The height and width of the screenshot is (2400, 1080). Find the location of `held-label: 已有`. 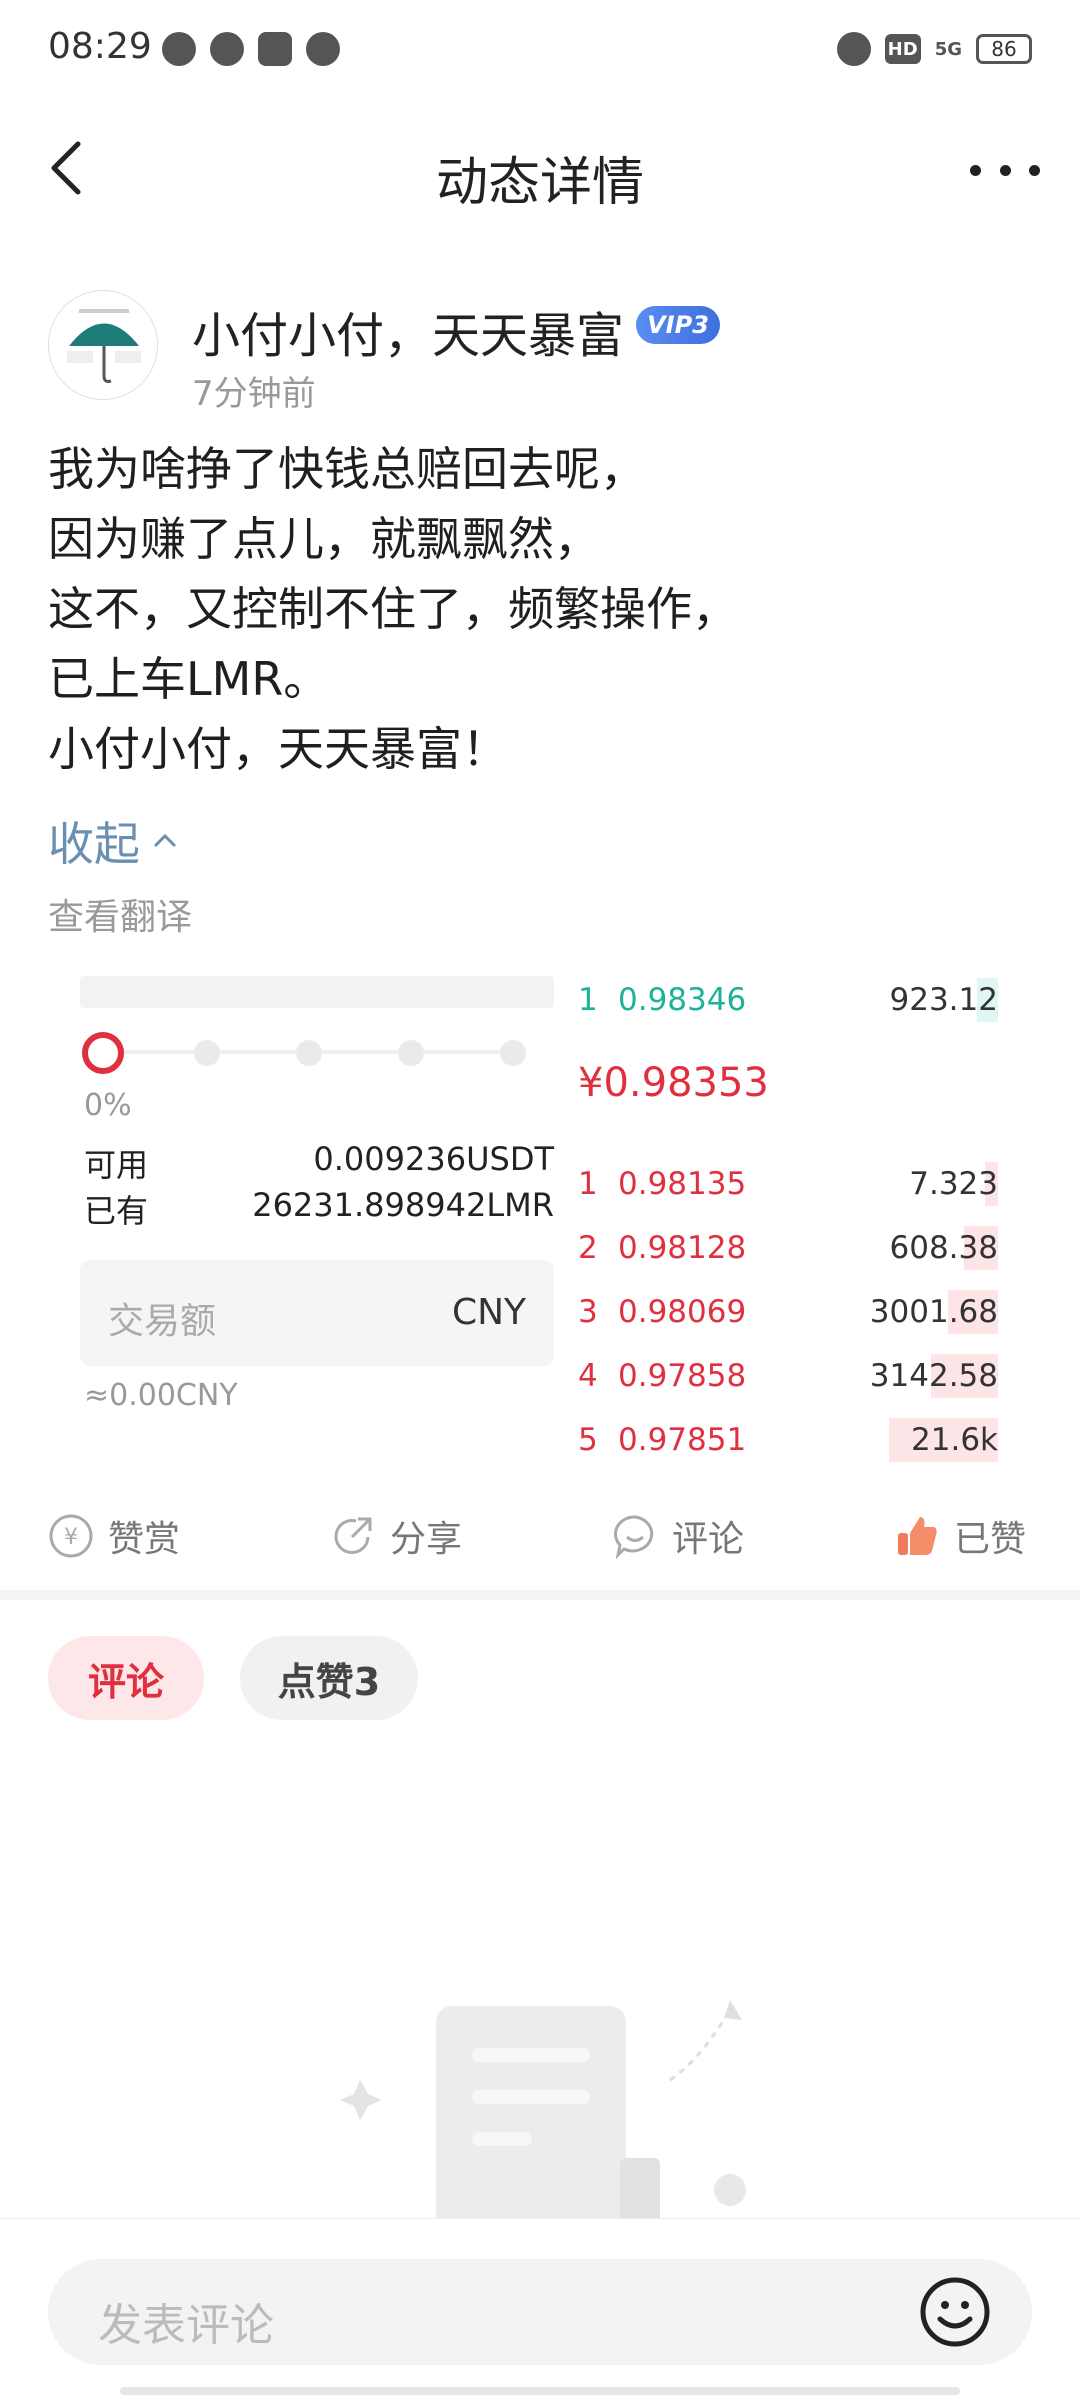

held-label: 已有 is located at coordinates (116, 1211).